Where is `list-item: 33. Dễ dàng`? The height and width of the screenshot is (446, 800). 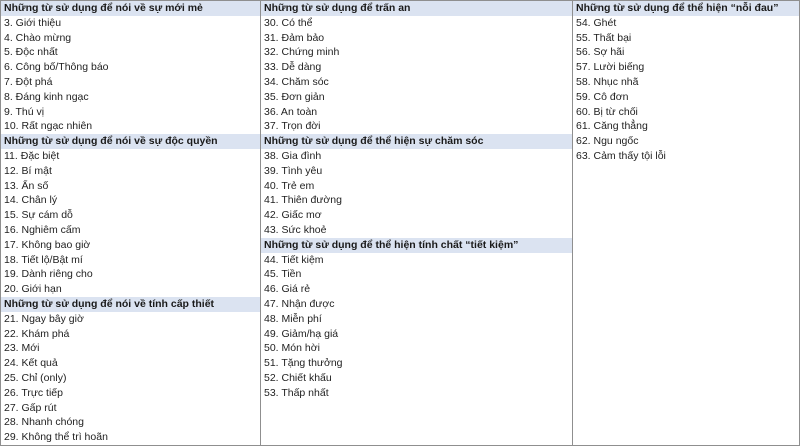
list-item: 33. Dễ dàng is located at coordinates (293, 67).